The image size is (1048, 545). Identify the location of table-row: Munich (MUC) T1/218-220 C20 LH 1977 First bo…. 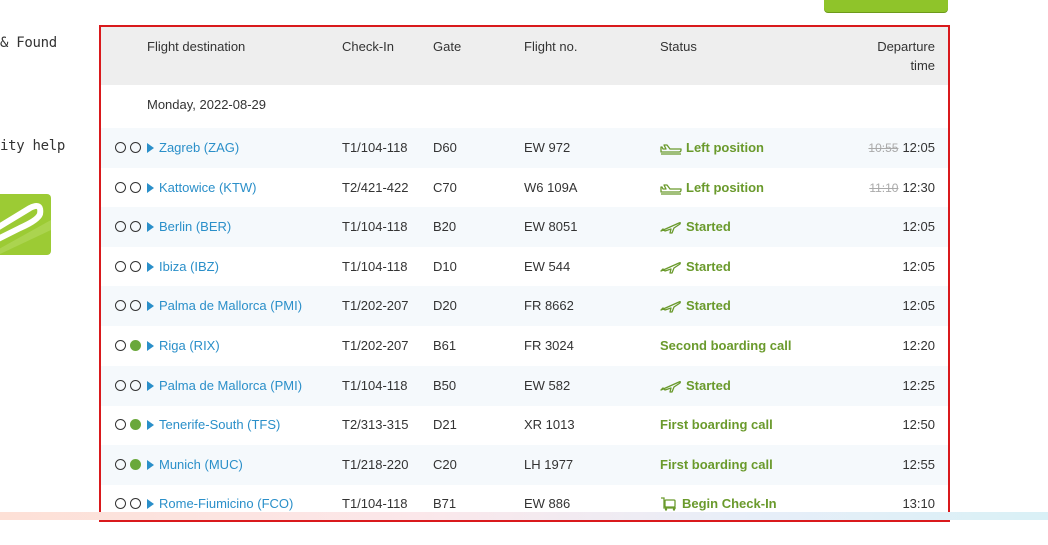
(524, 464).